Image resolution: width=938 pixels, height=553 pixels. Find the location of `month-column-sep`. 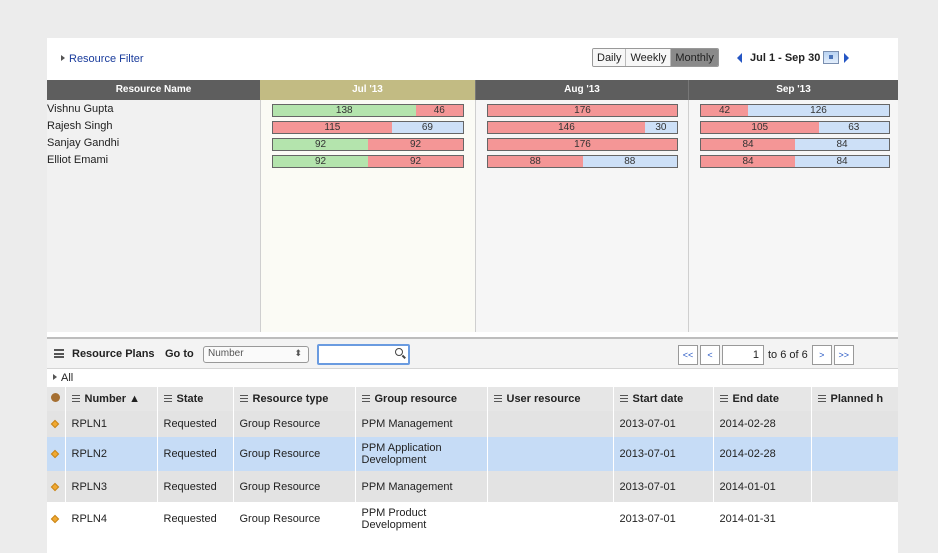

month-column-sep is located at coordinates (793, 216).